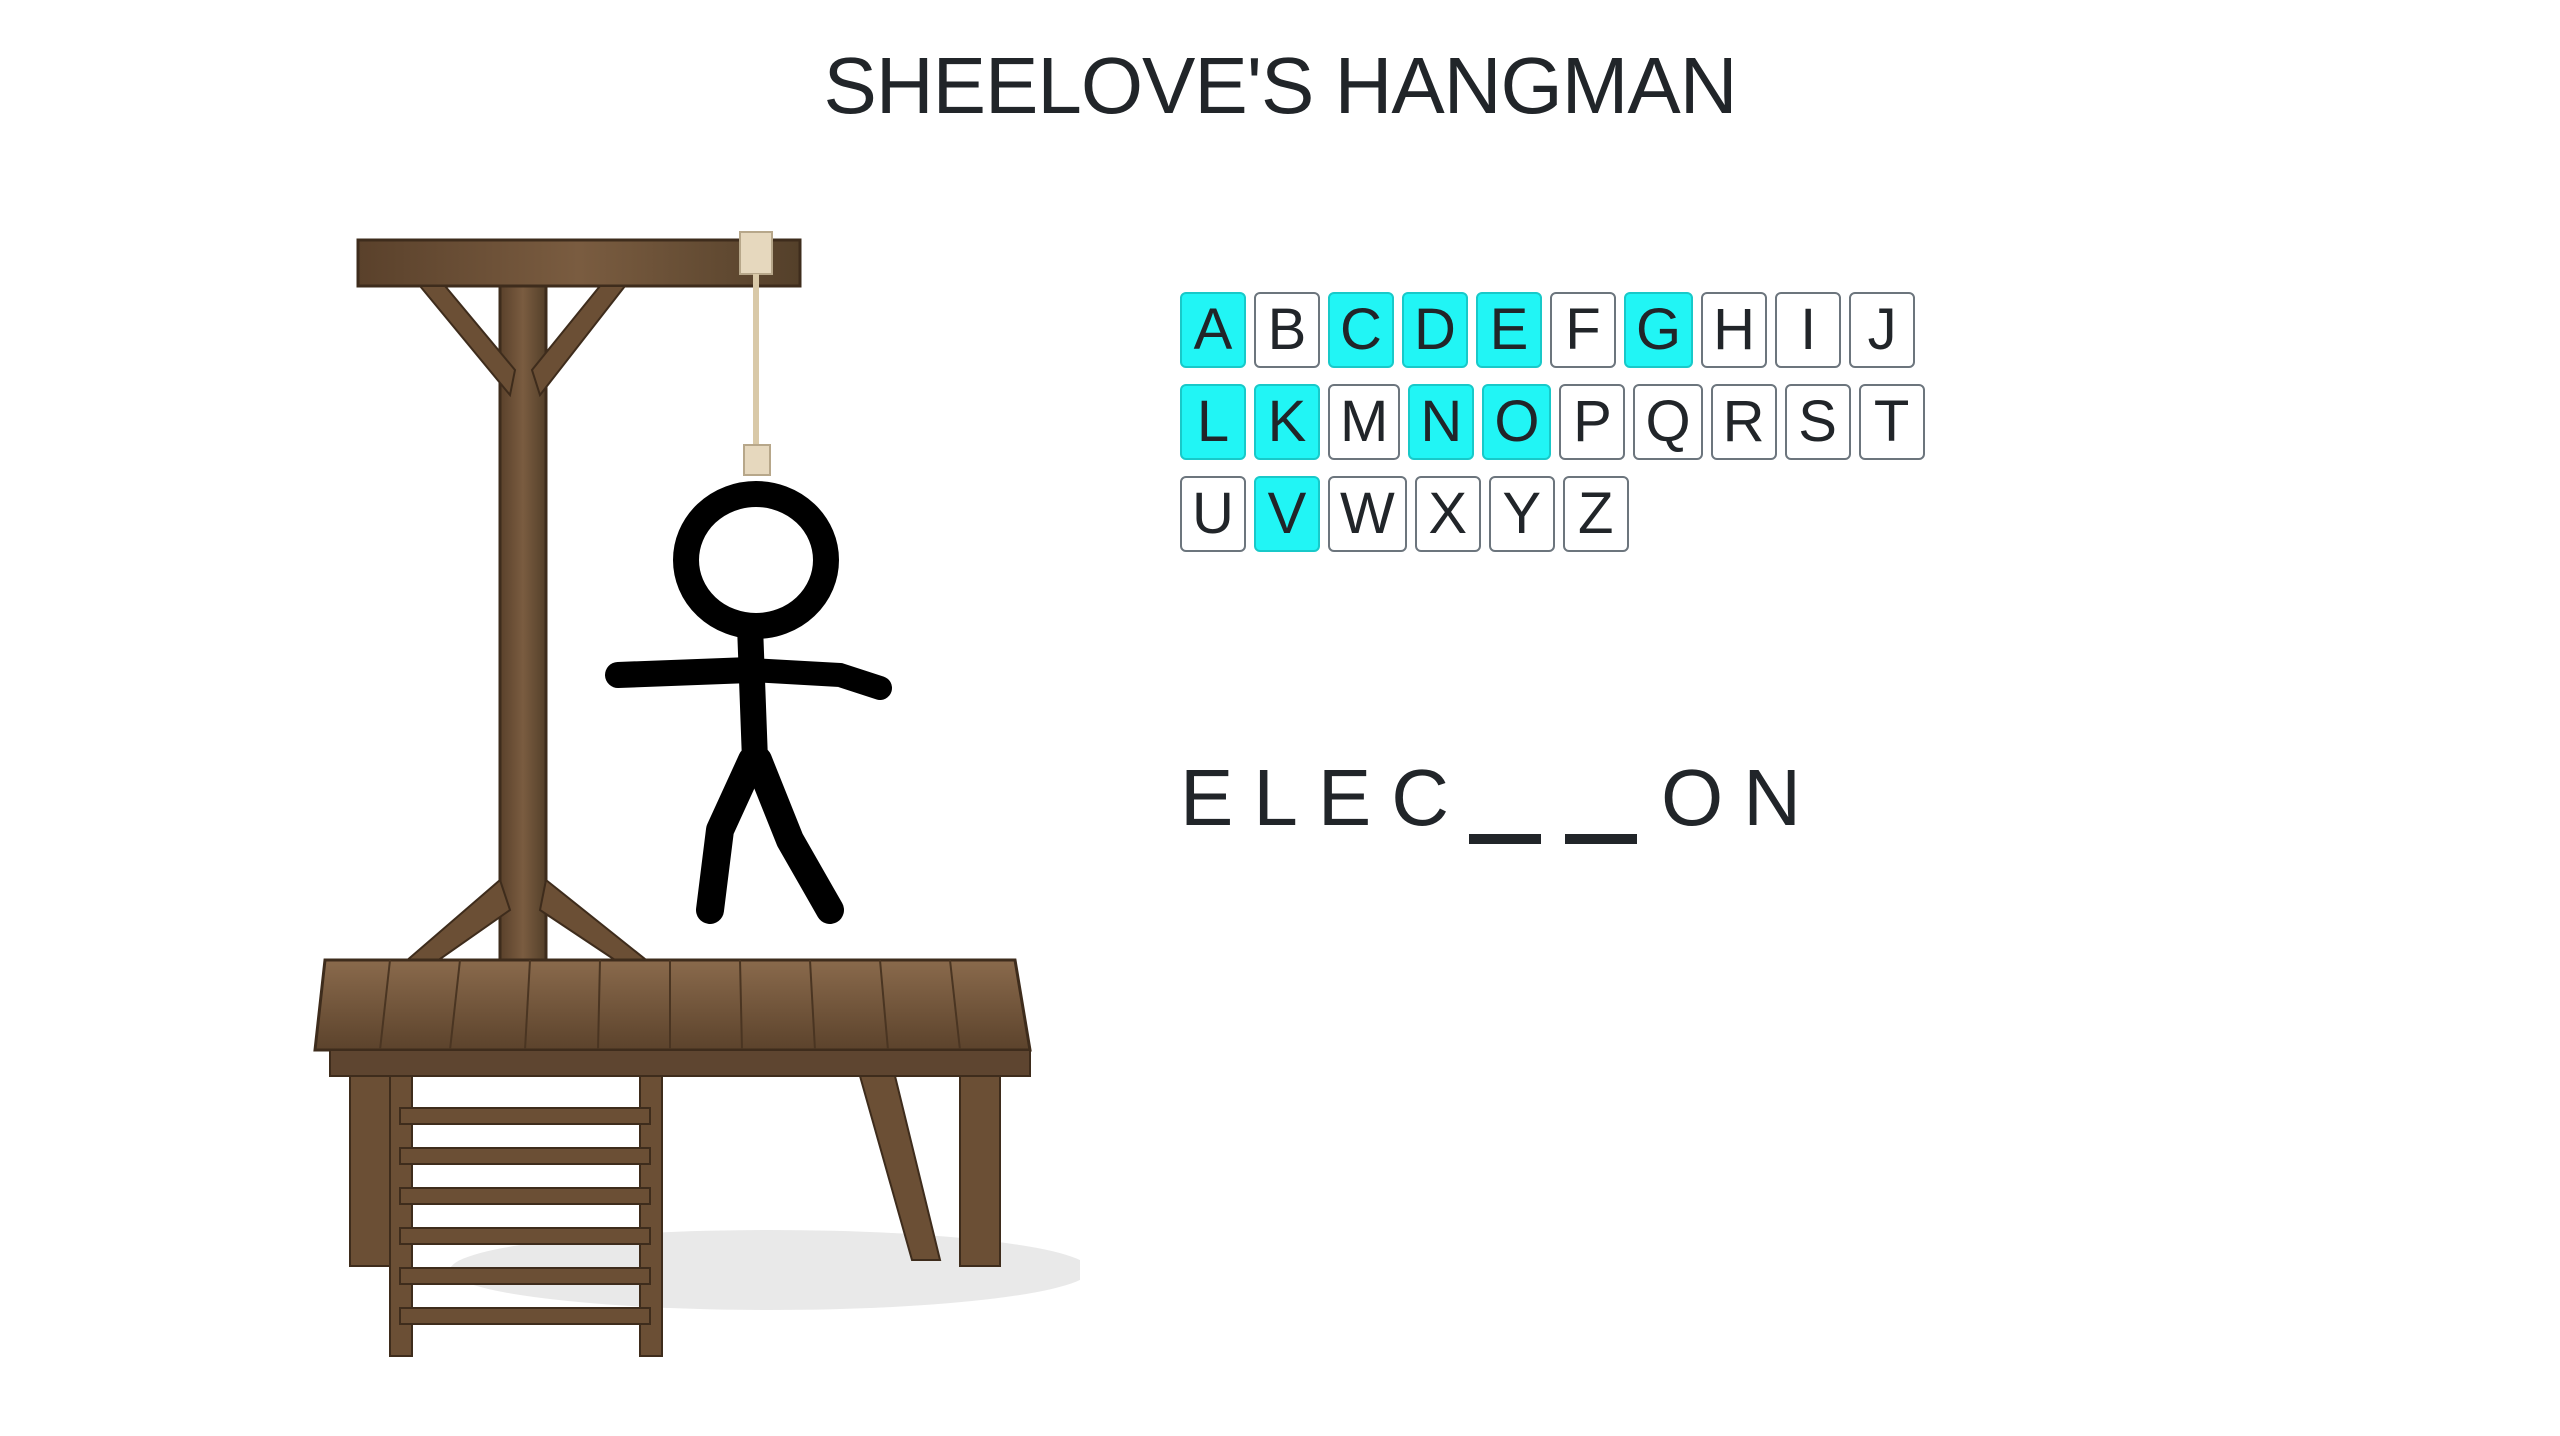 The image size is (2560, 1436). I want to click on keyboard-row: LKMNOPQRST, so click(1630, 430).